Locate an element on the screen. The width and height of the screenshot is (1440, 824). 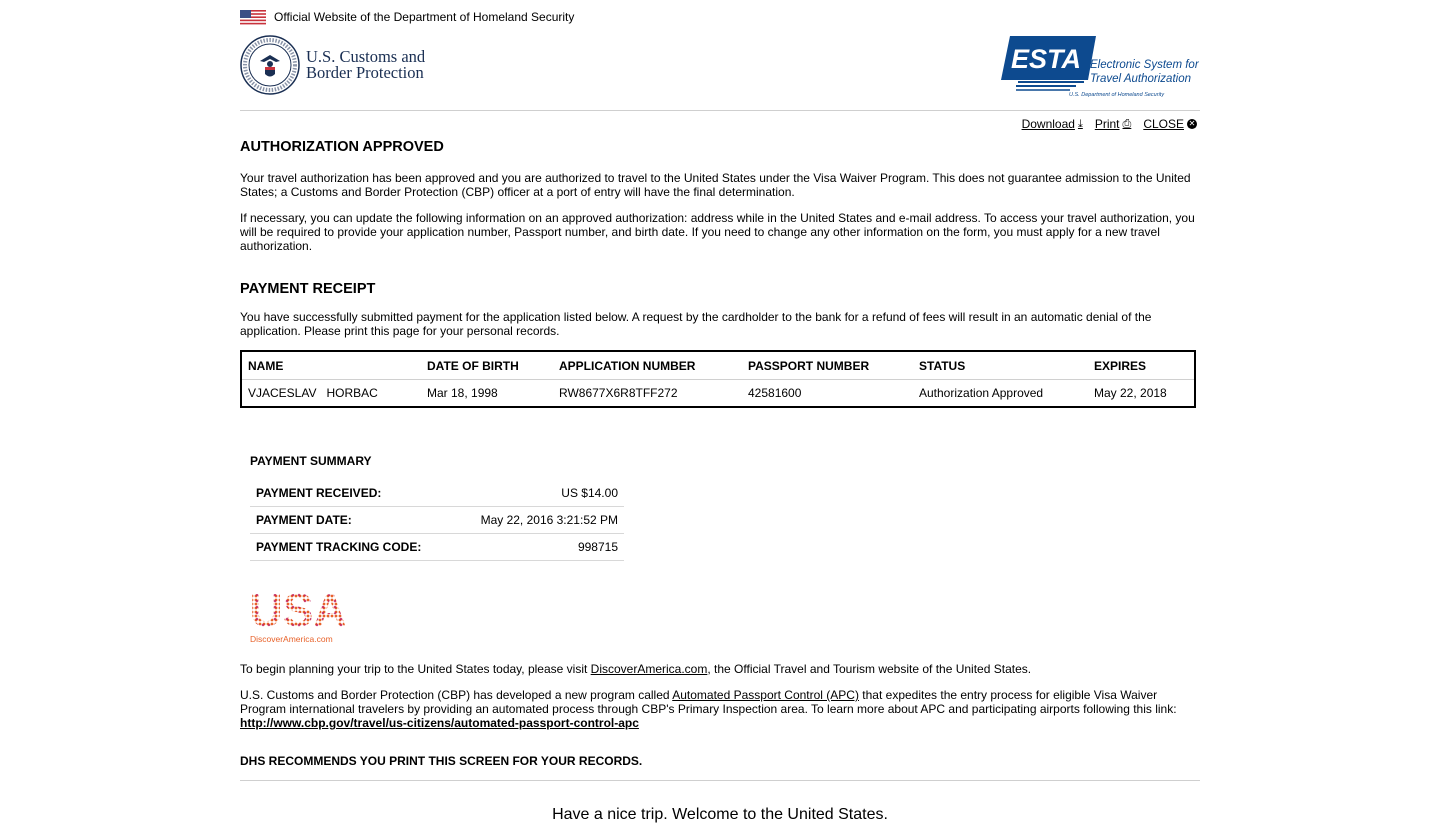
application-number: RW8677X6R8TFF272 is located at coordinates (618, 393).